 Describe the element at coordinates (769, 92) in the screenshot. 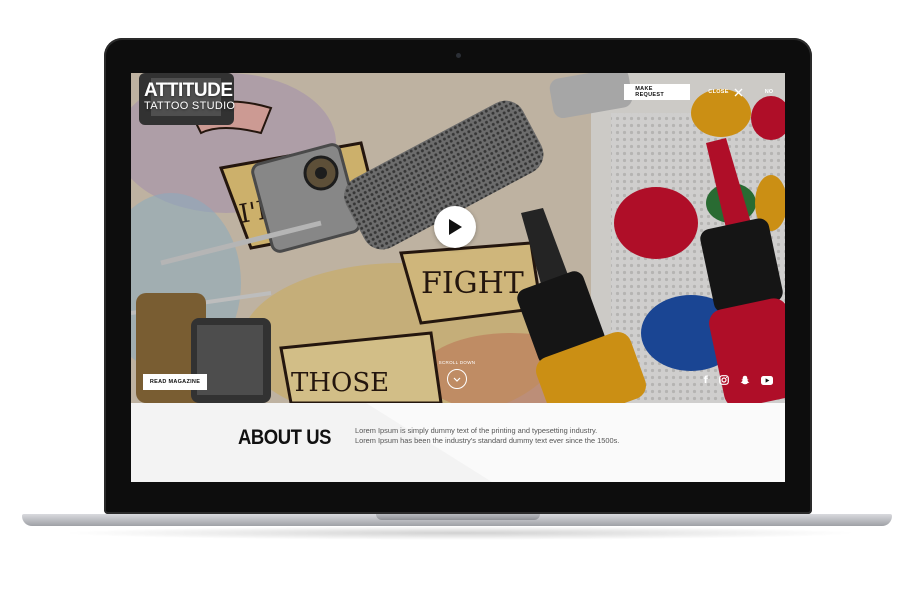

I see `language-switch: NO` at that location.